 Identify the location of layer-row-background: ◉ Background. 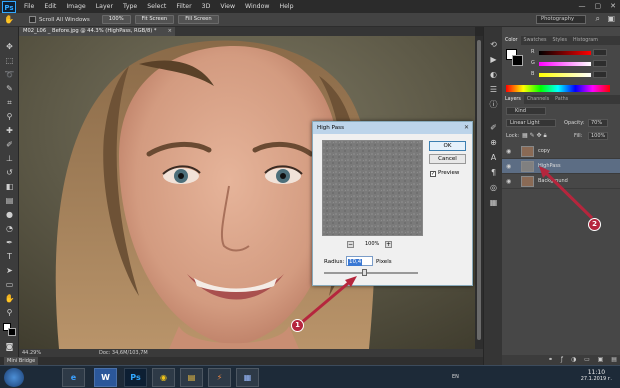
(561, 181).